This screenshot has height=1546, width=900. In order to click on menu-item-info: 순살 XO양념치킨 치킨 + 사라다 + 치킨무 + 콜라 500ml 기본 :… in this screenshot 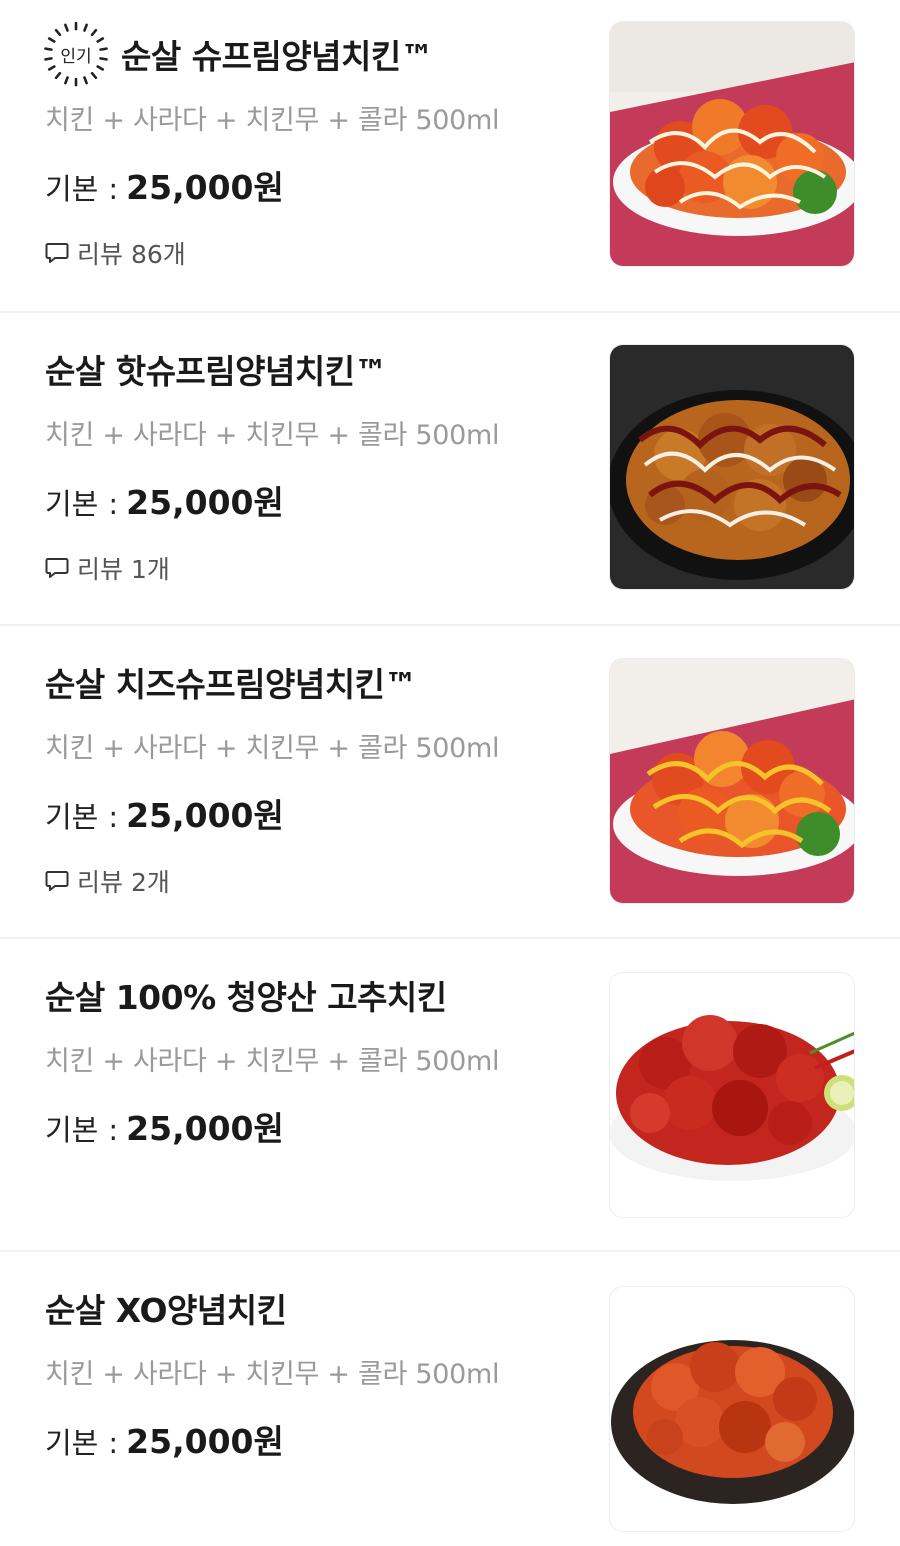, I will do `click(315, 1369)`.